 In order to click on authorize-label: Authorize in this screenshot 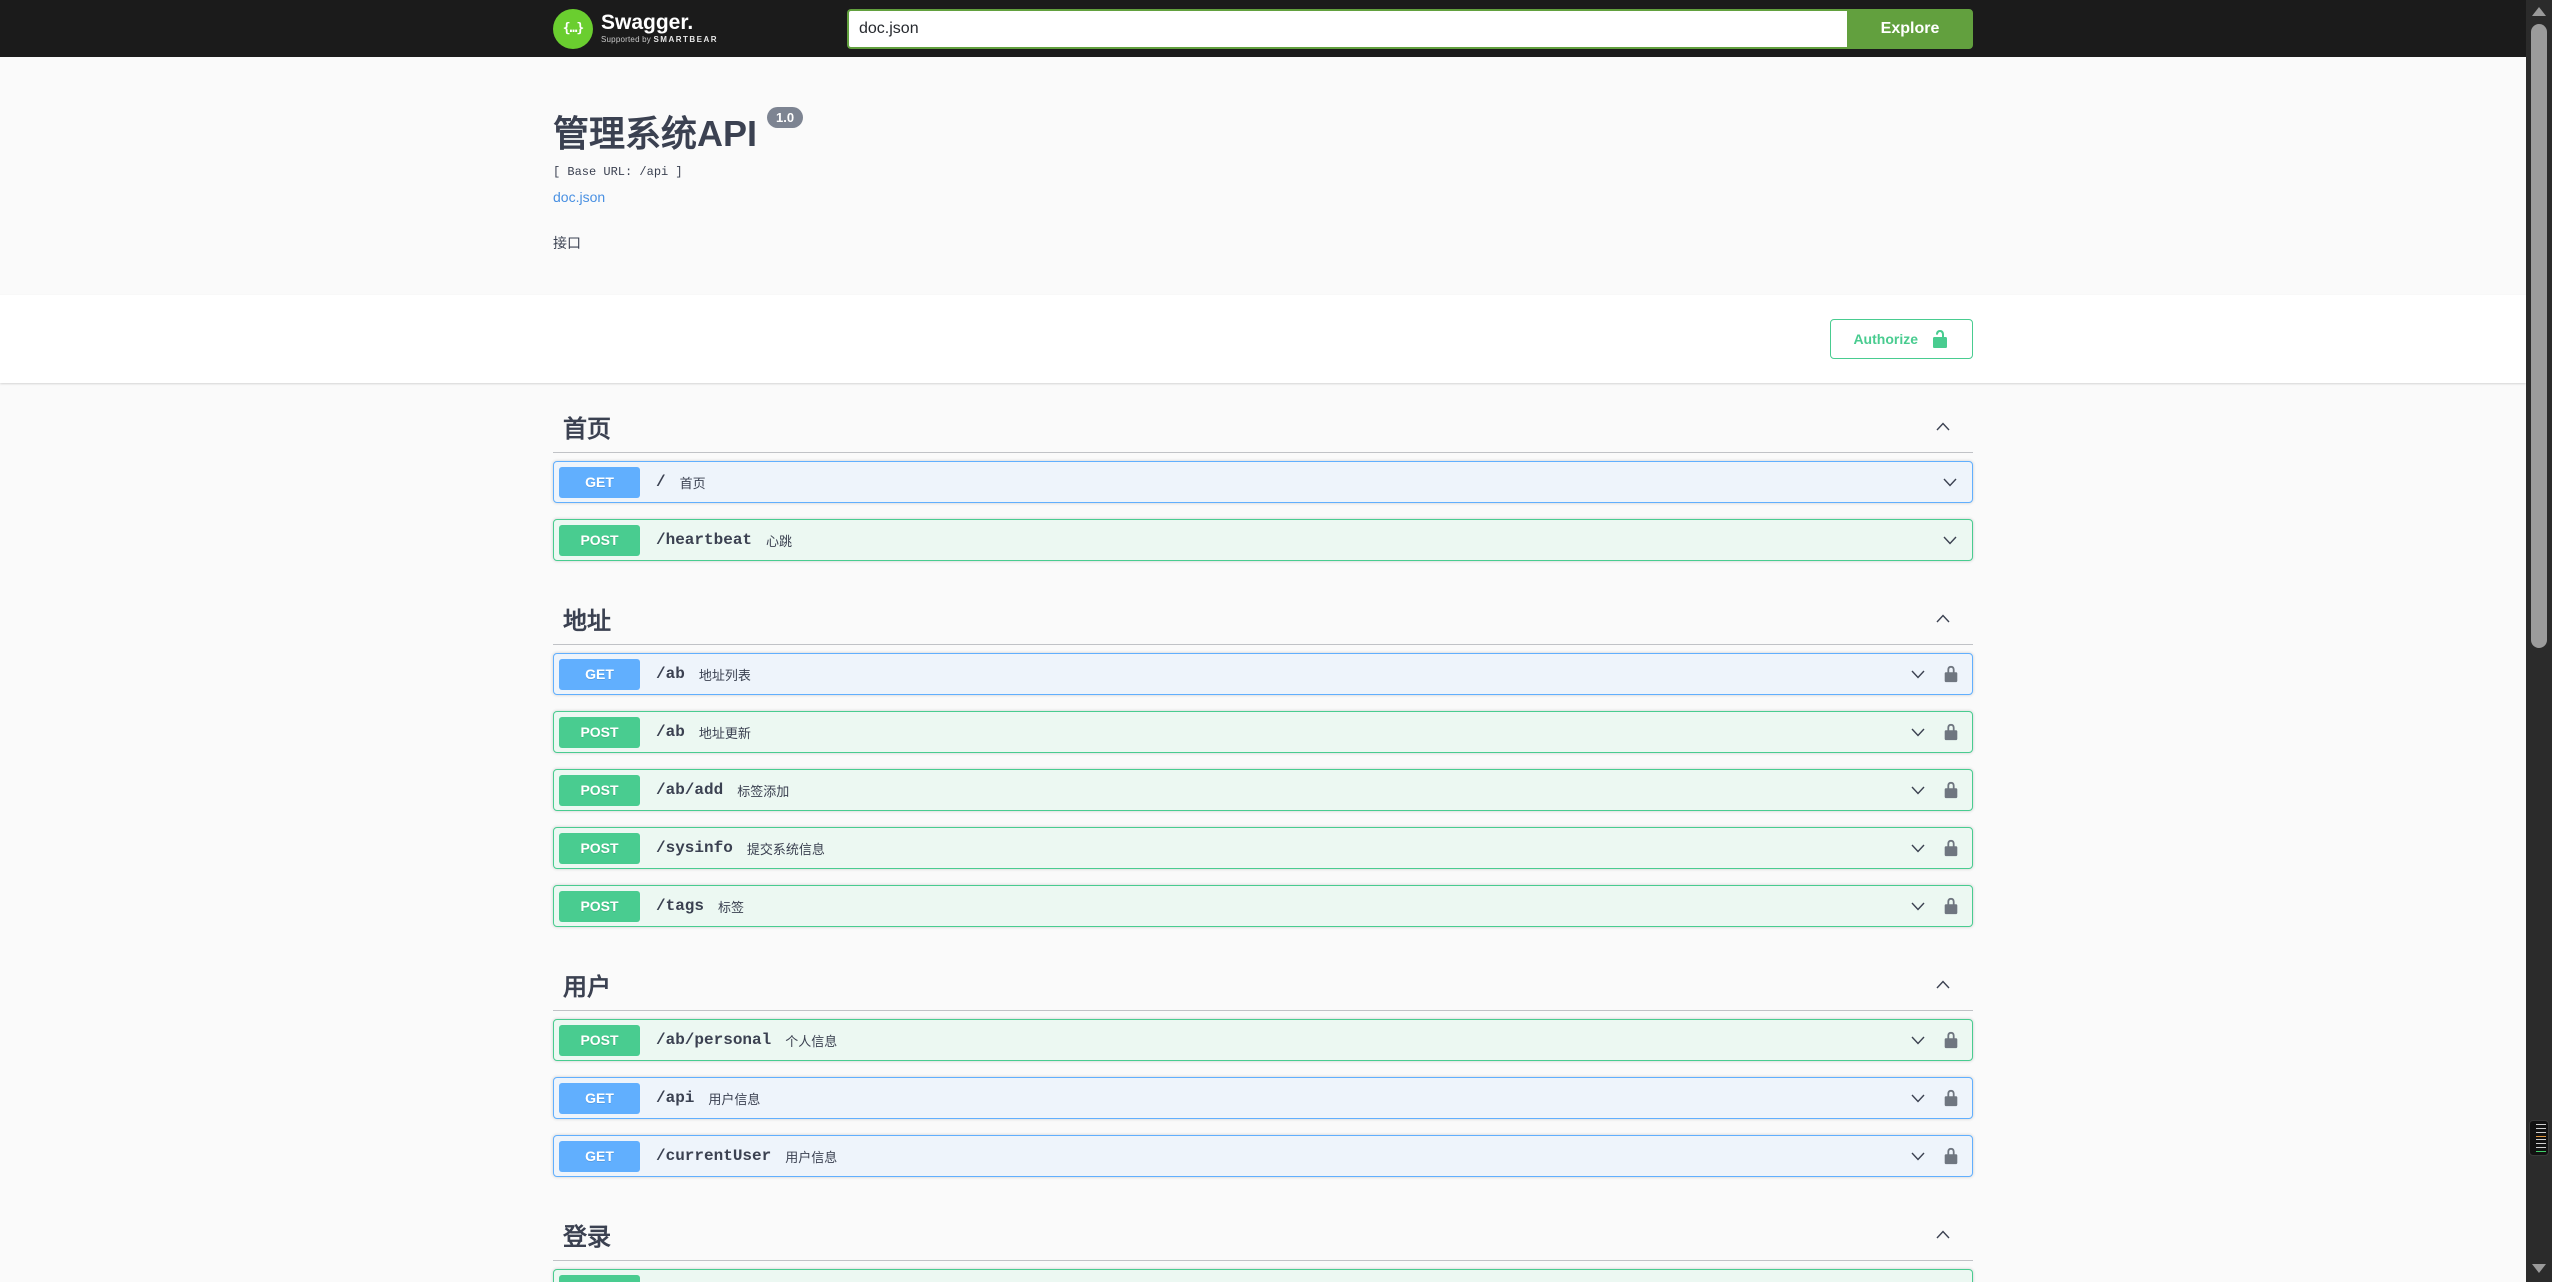, I will do `click(1885, 339)`.